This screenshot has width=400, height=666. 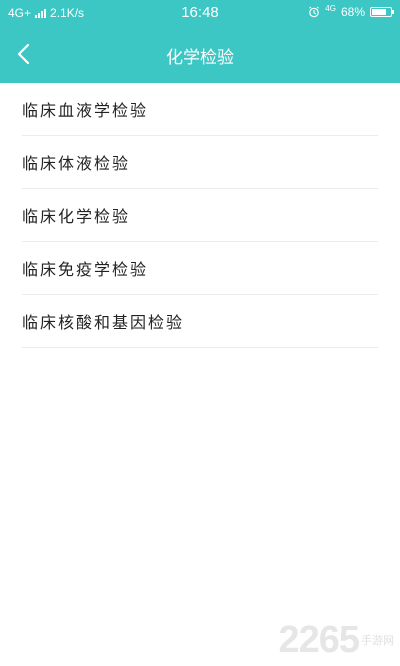 What do you see at coordinates (200, 321) in the screenshot?
I see `list-item: 临床核酸和基因检验` at bounding box center [200, 321].